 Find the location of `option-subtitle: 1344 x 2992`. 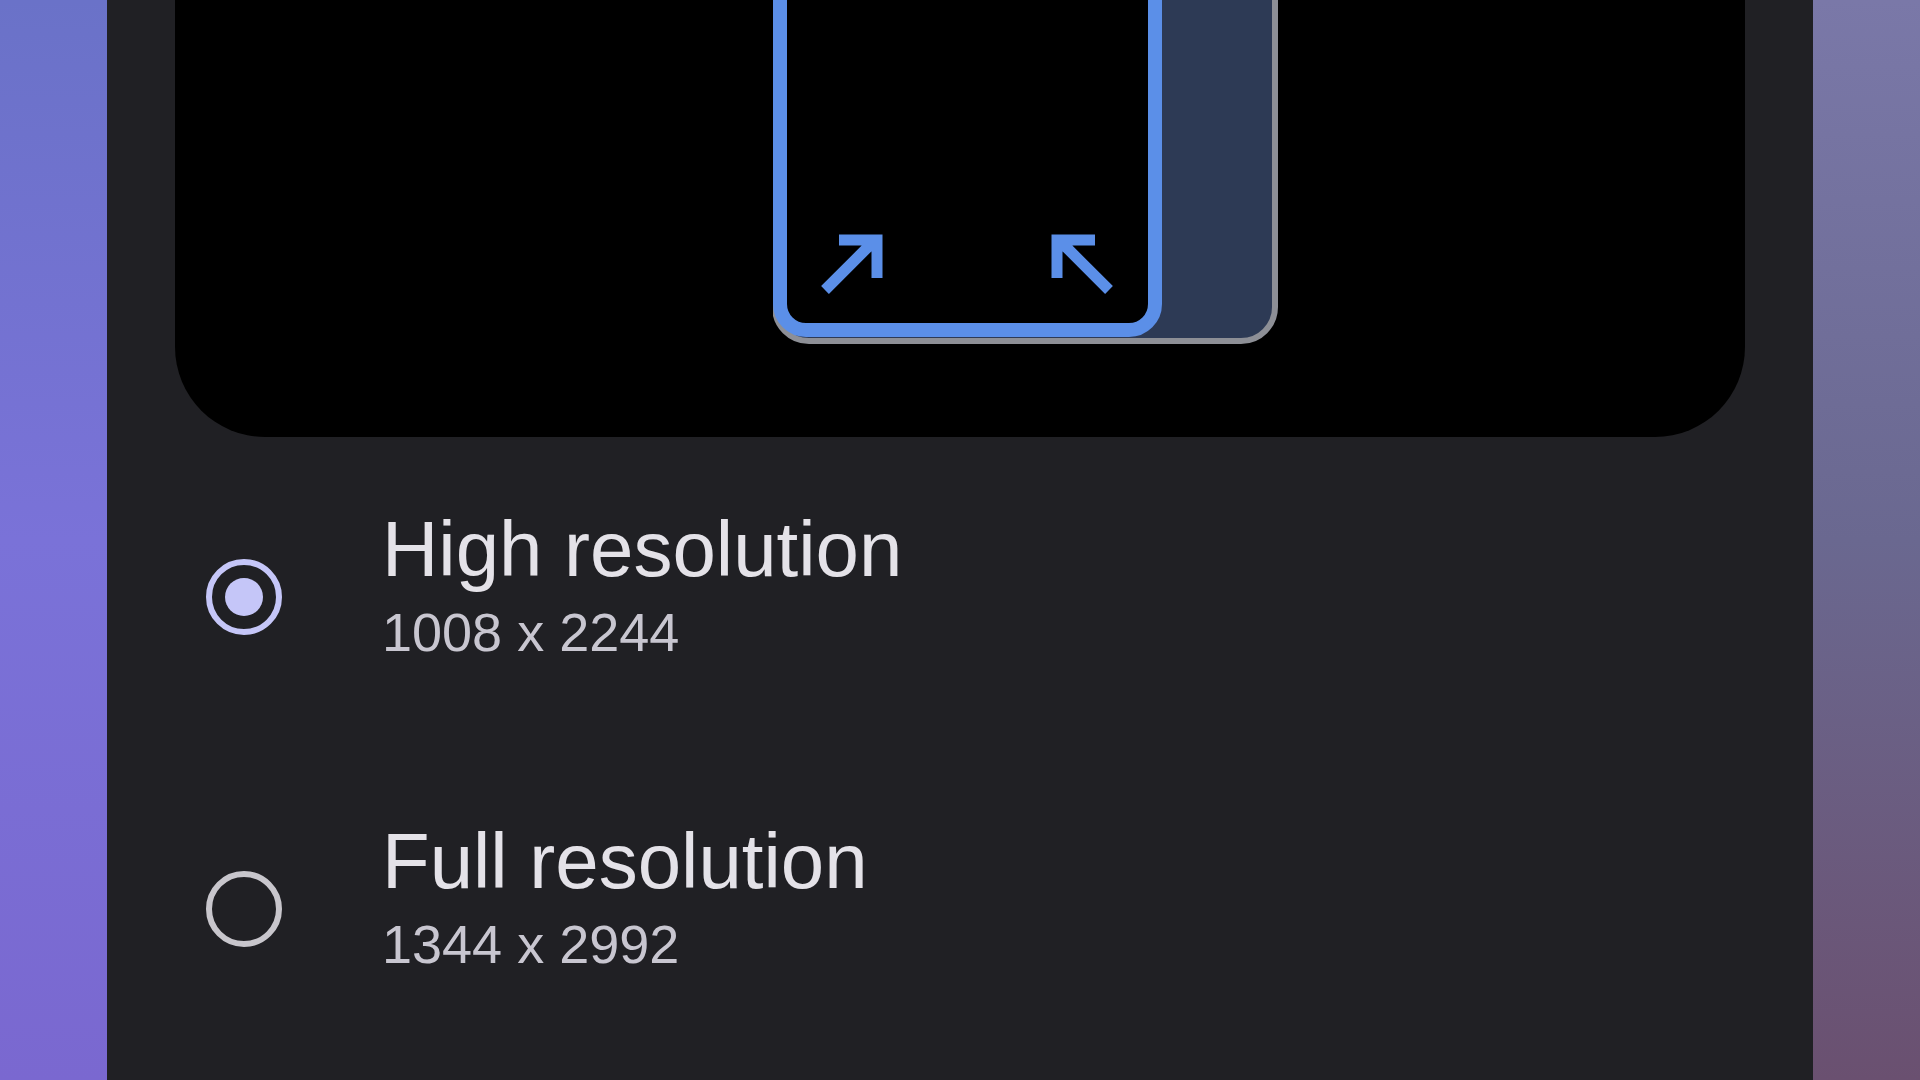

option-subtitle: 1344 x 2992 is located at coordinates (531, 944).